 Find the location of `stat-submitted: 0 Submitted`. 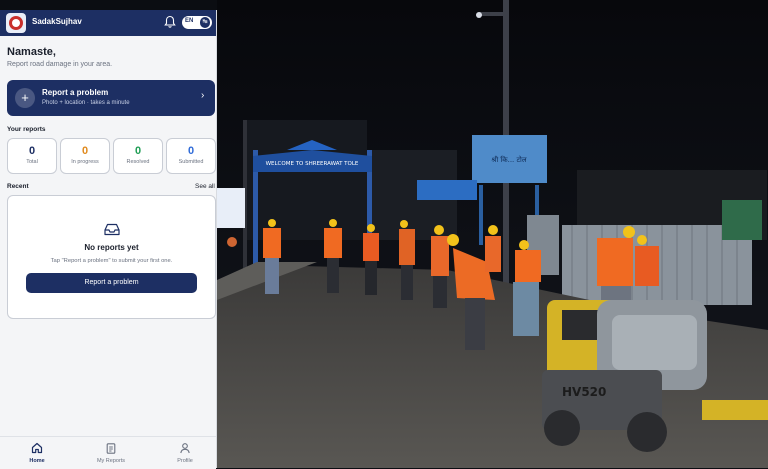

stat-submitted: 0 Submitted is located at coordinates (191, 156).